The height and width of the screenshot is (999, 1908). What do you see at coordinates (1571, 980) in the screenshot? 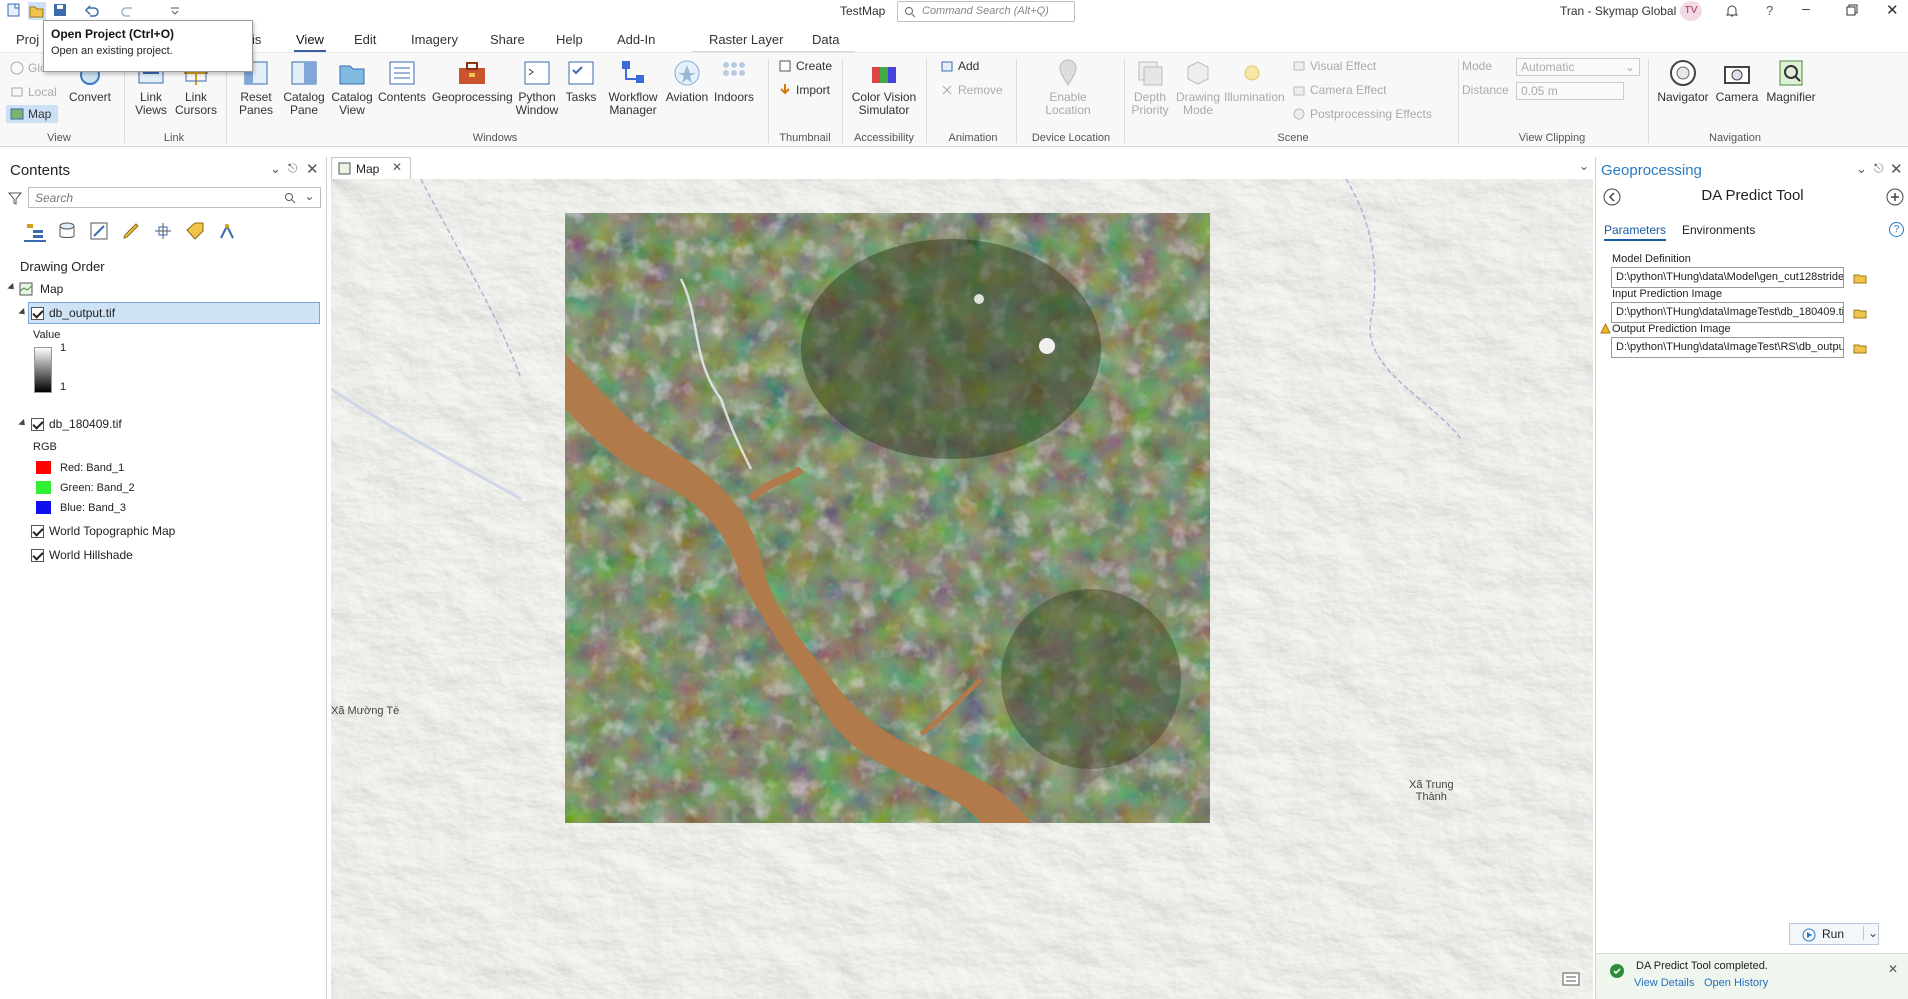
I see `map-tips-icon` at bounding box center [1571, 980].